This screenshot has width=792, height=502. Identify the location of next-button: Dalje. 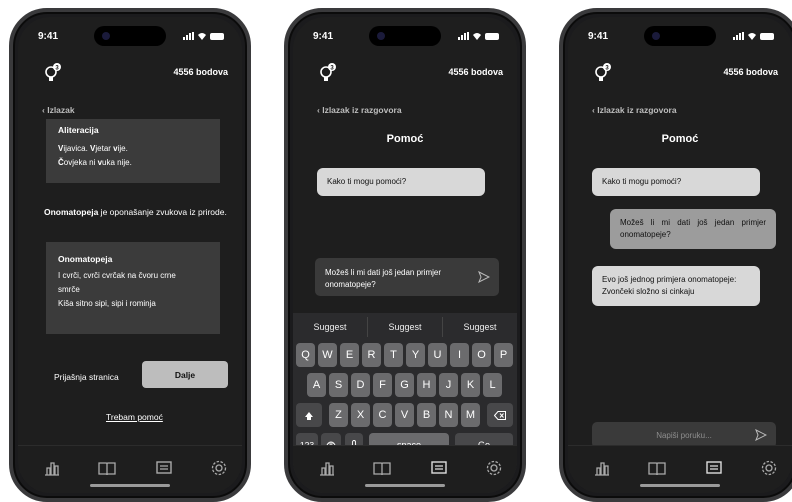
(185, 374).